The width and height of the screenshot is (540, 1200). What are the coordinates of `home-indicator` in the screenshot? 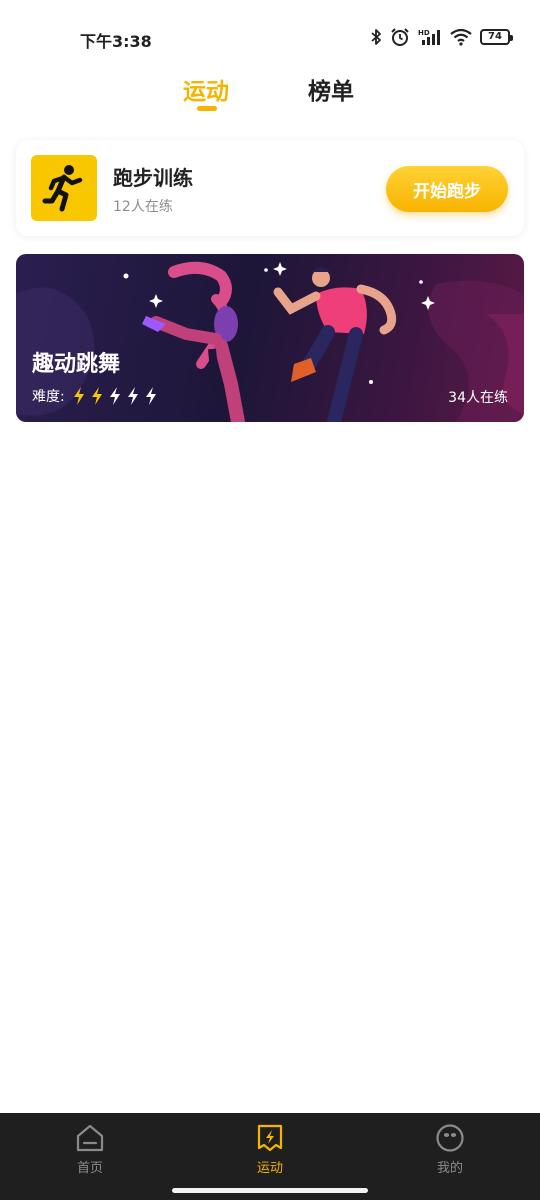 It's located at (270, 1190).